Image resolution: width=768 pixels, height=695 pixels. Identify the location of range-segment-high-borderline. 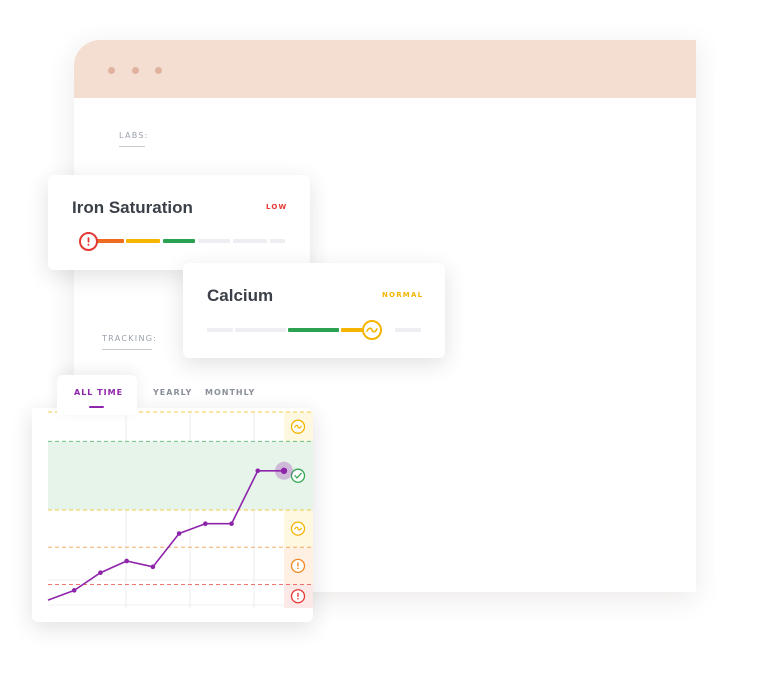
(214, 241).